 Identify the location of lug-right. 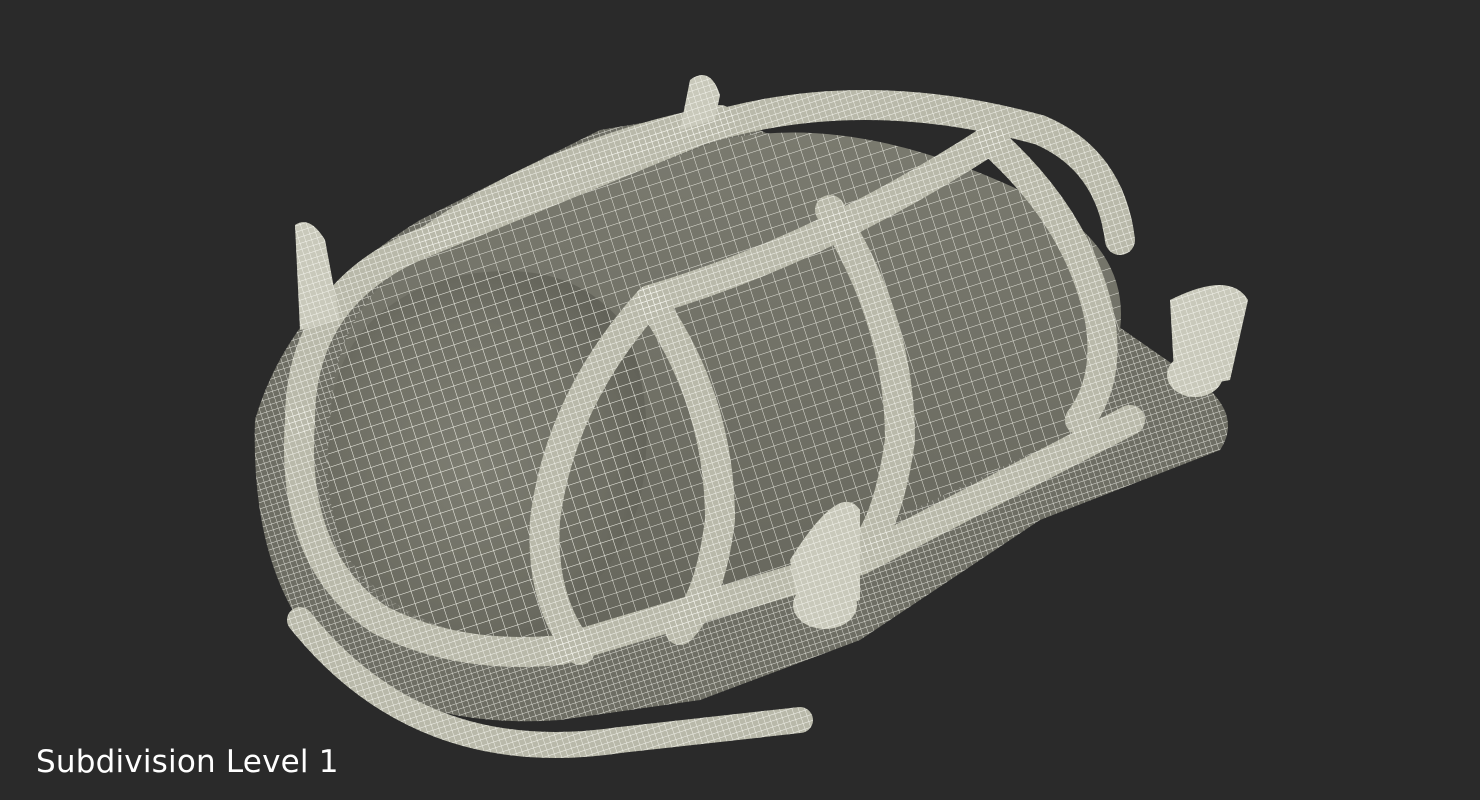
(1207, 341).